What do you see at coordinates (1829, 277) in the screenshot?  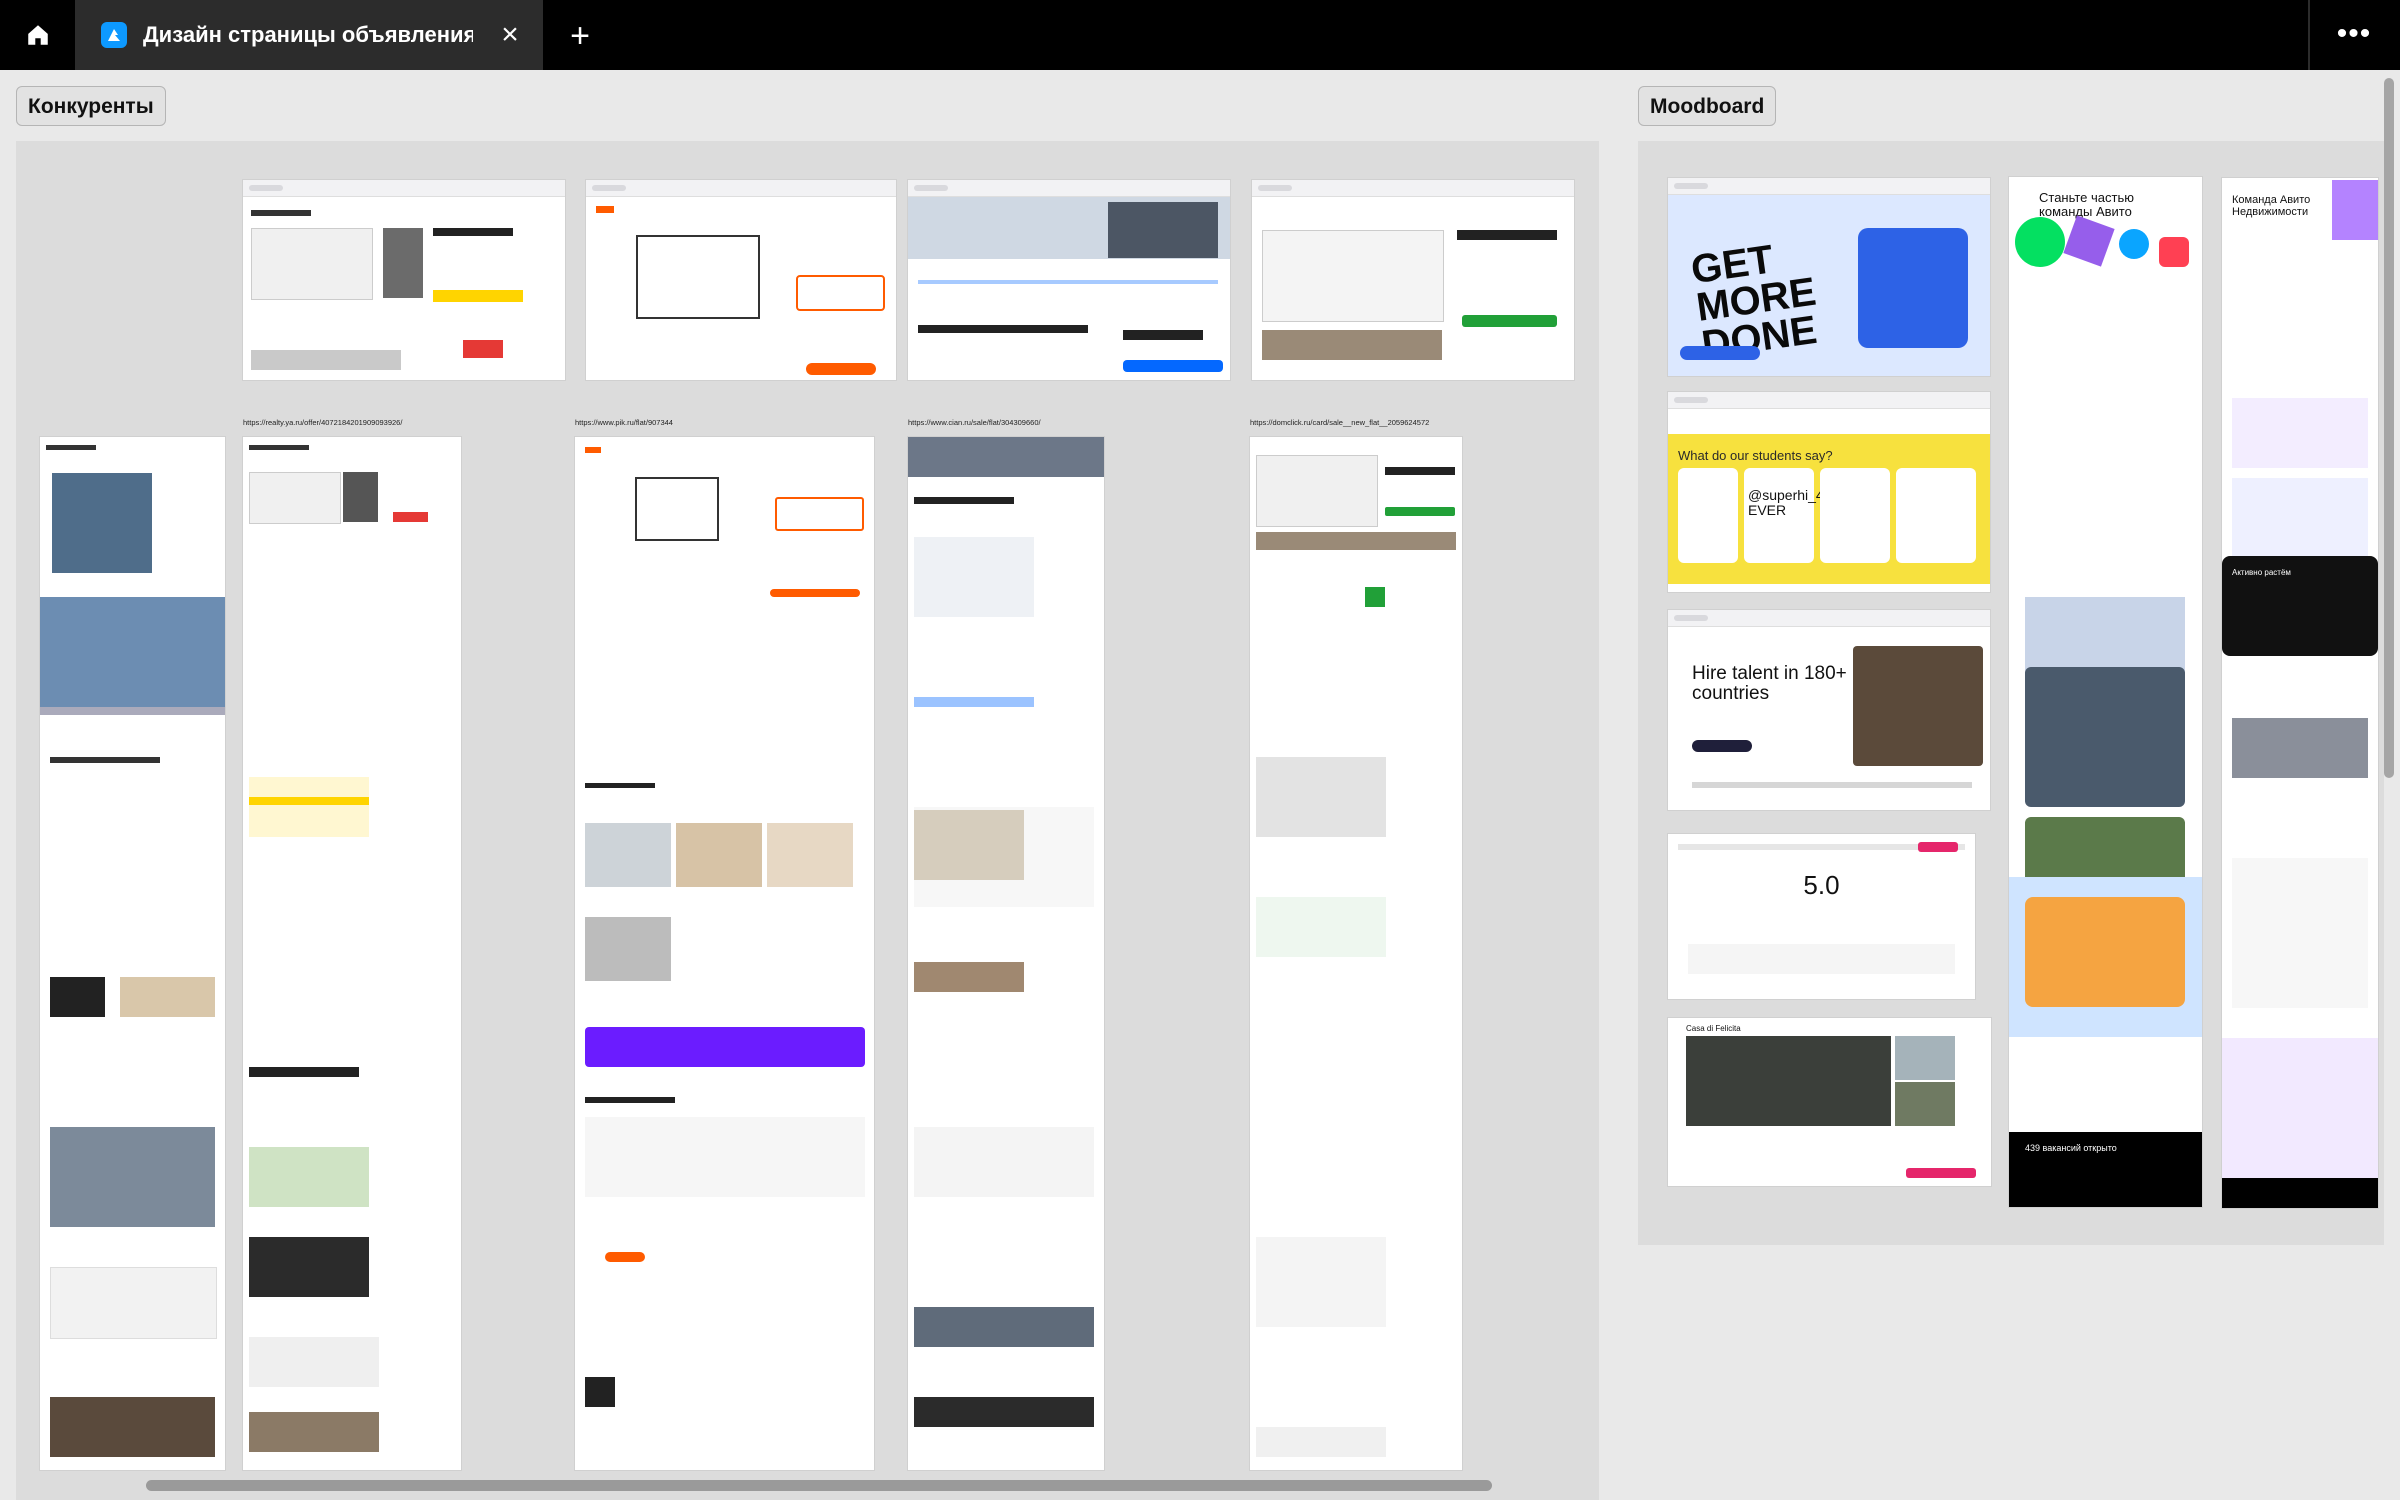 I see `moodboard-card-get-more-done: GET MORE DONE` at bounding box center [1829, 277].